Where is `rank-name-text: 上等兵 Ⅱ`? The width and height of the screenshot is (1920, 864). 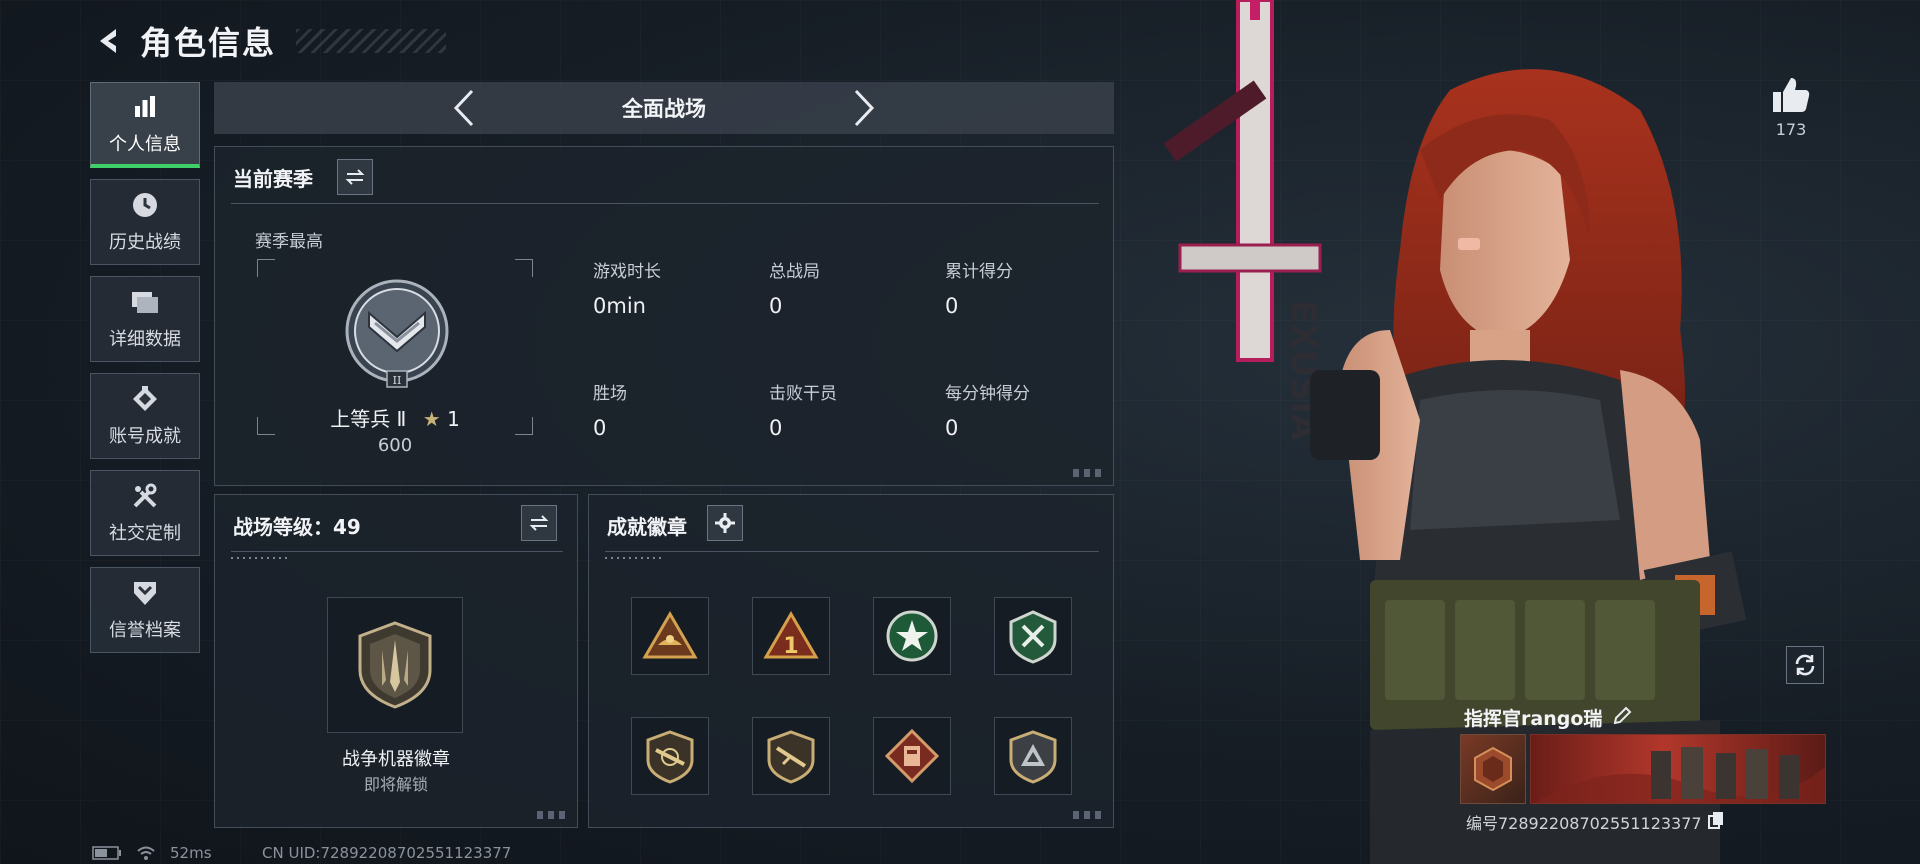
rank-name-text: 上等兵 Ⅱ is located at coordinates (368, 419).